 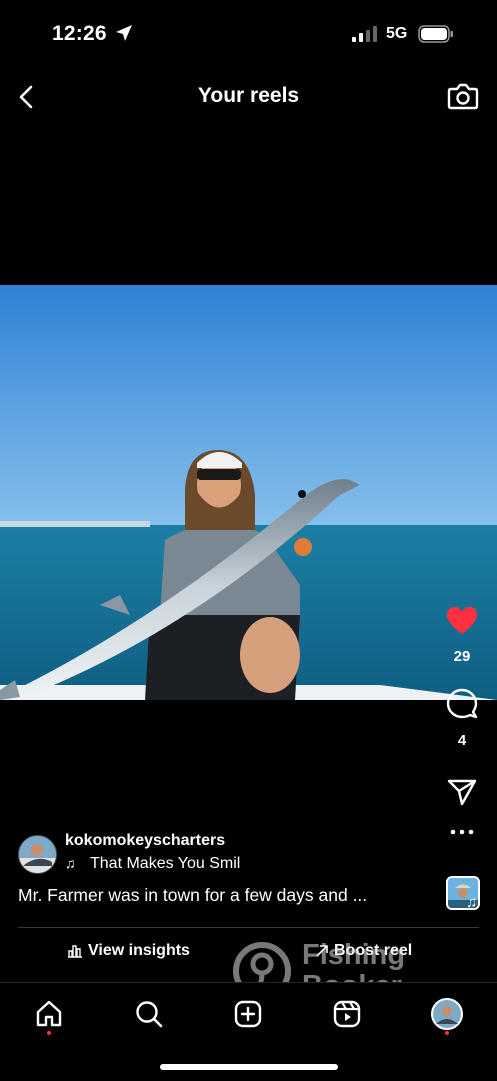 I want to click on music-note-icon: ♫, so click(x=70, y=863).